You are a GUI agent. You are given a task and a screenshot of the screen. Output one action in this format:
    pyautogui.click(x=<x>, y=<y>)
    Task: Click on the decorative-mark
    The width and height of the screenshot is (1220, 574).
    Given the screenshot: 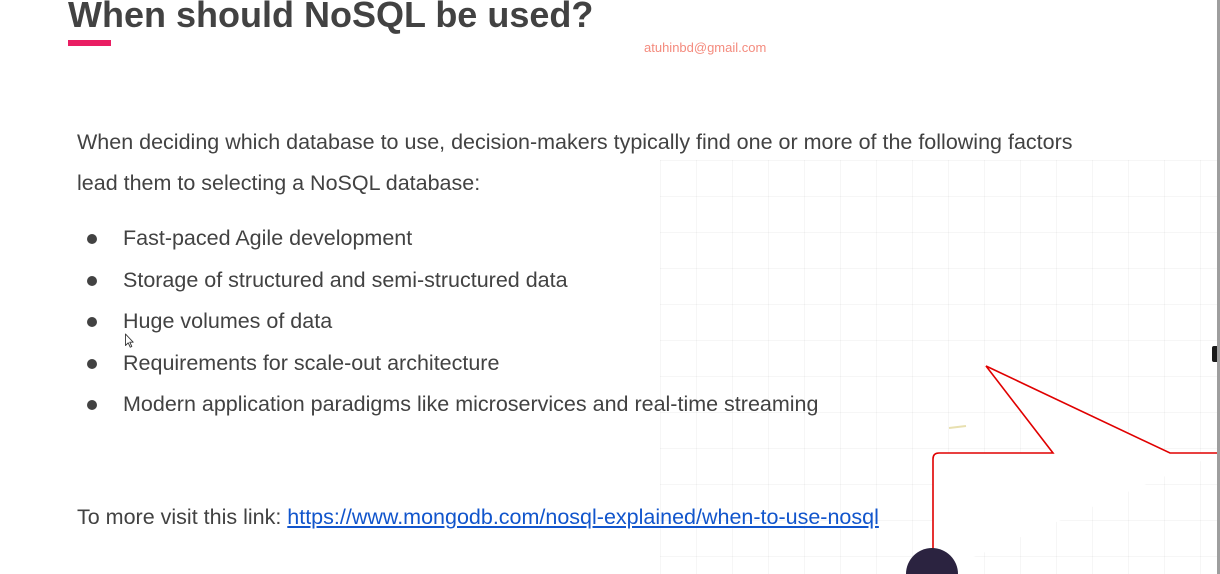 What is the action you would take?
    pyautogui.click(x=957, y=427)
    